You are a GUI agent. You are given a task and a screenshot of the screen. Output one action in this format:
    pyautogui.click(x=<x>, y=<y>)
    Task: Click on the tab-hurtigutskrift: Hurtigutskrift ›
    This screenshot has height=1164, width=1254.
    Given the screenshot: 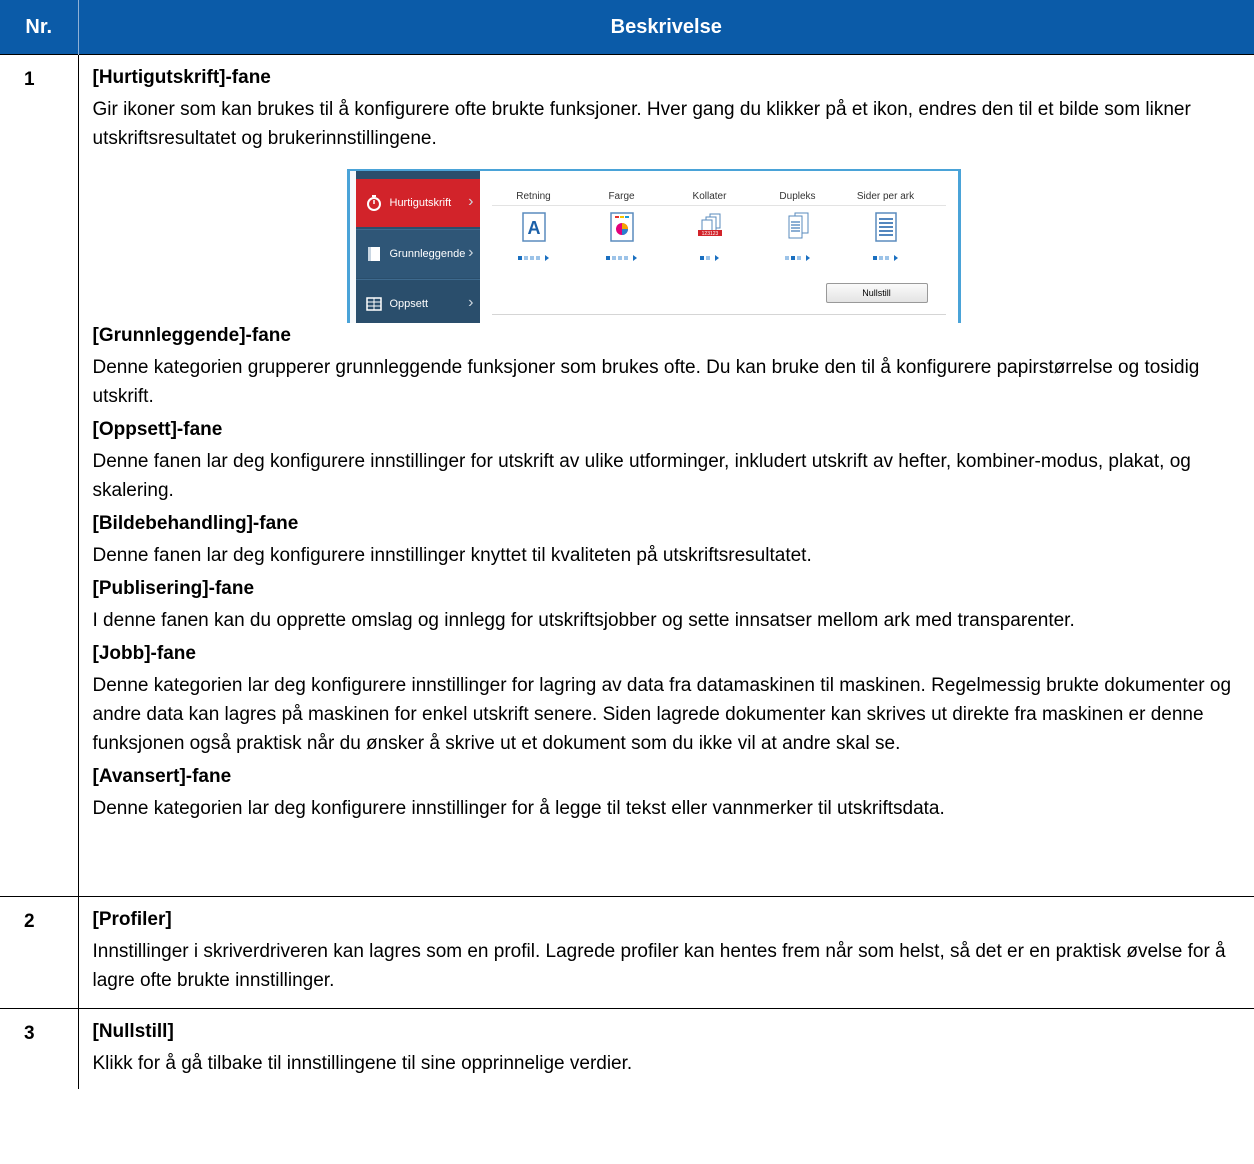 What is the action you would take?
    pyautogui.click(x=417, y=203)
    